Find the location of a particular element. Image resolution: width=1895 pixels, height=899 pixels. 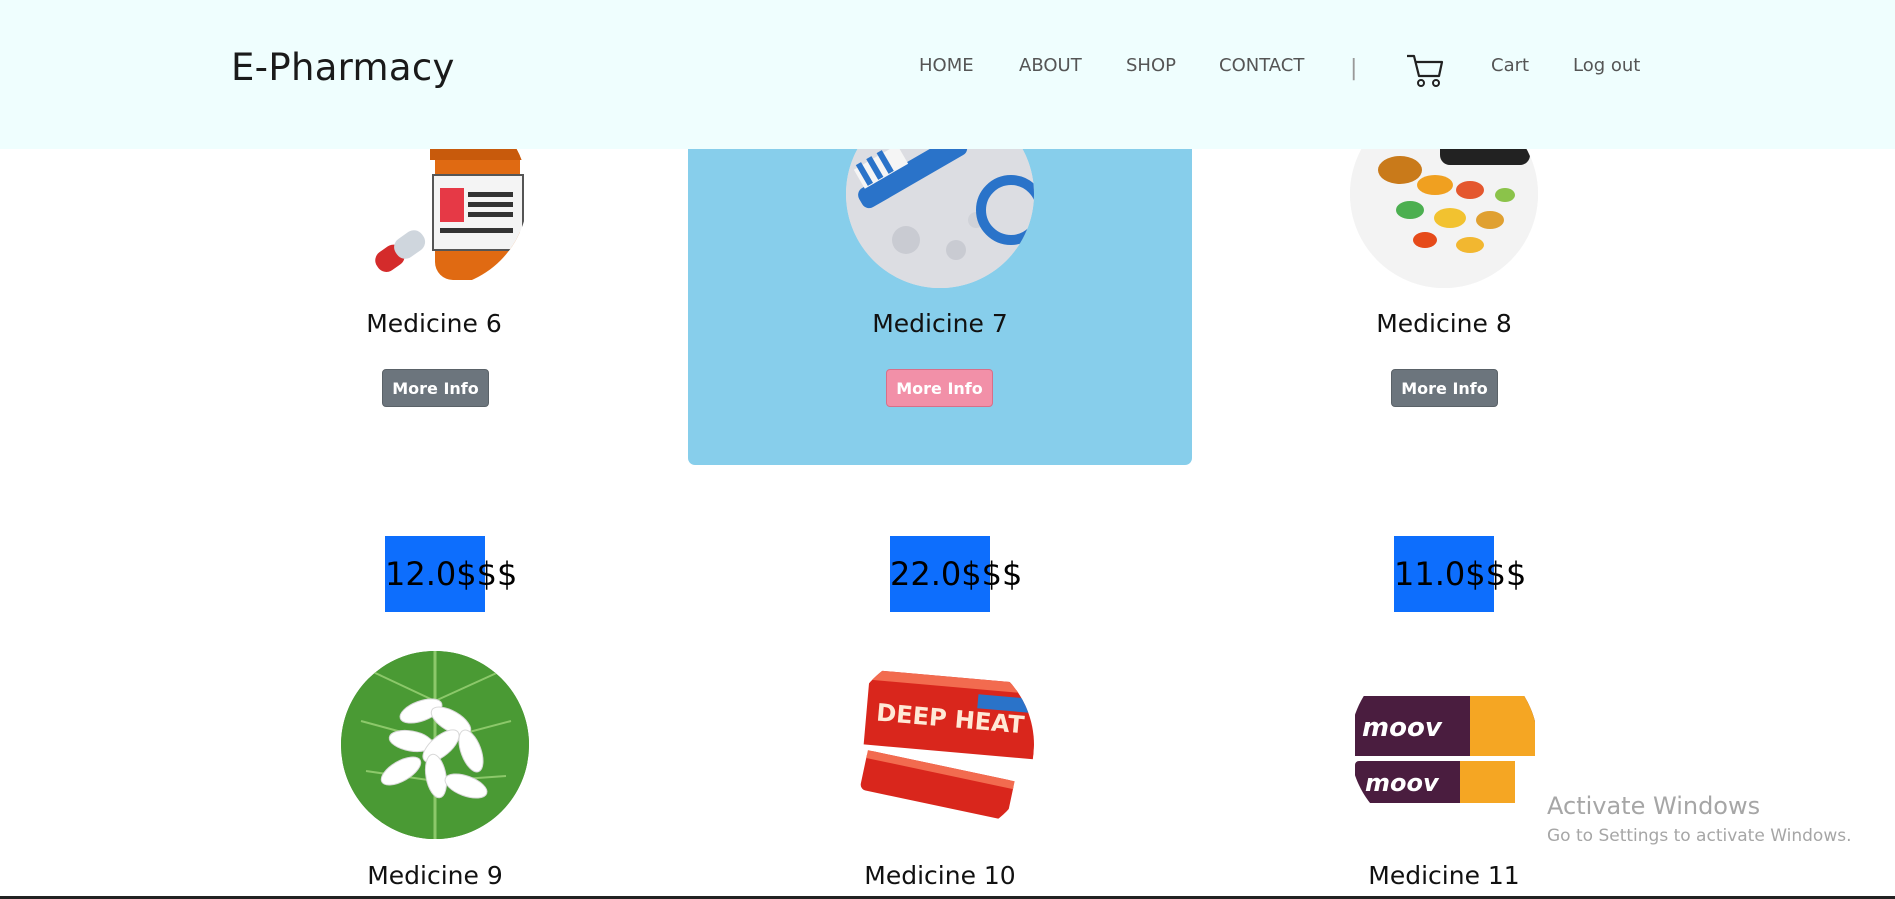

cart-icon is located at coordinates (1425, 71).